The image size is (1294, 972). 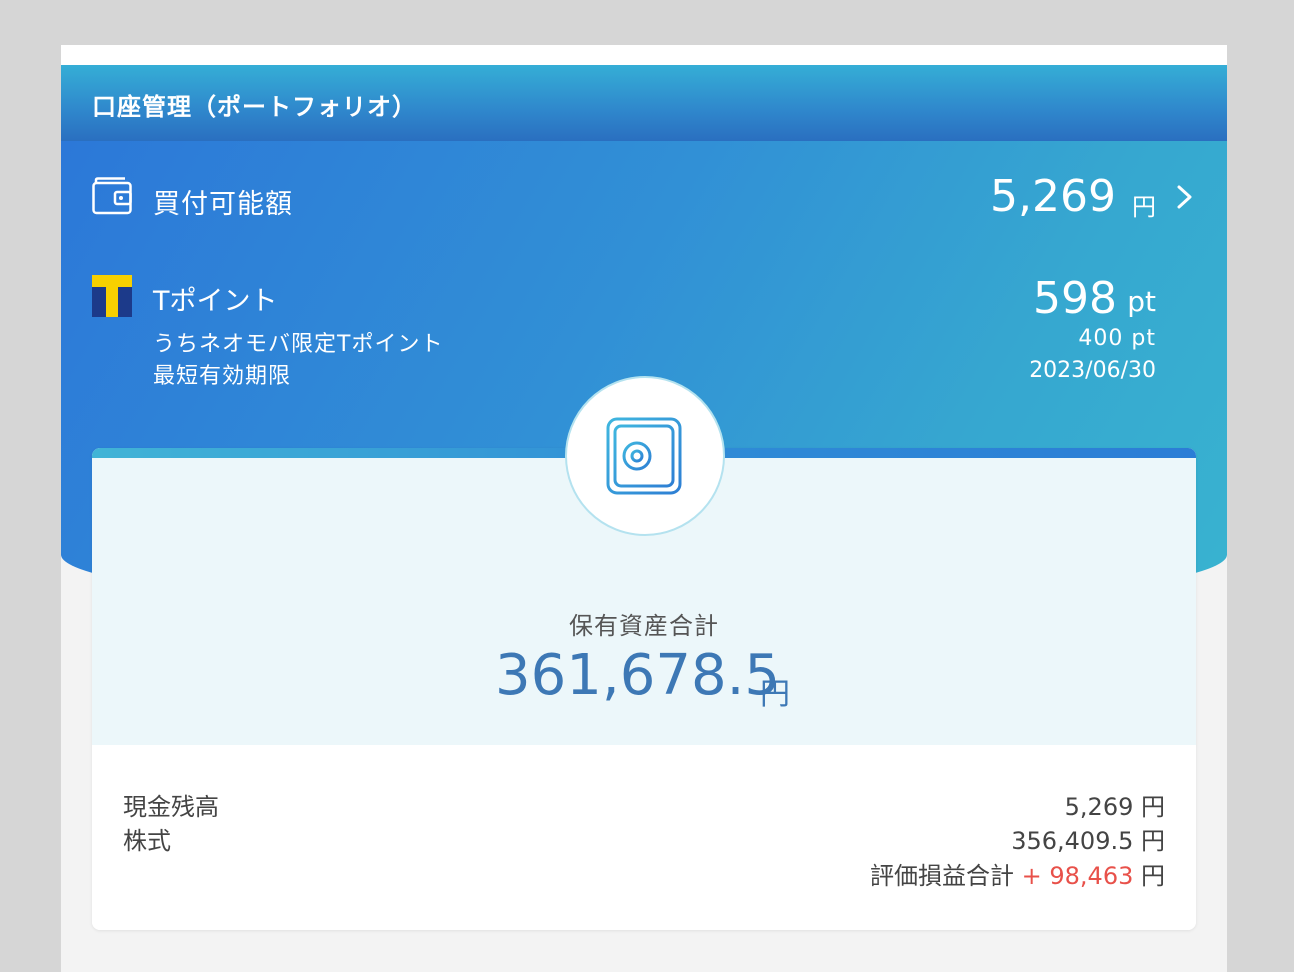 What do you see at coordinates (1141, 301) in the screenshot?
I see `tpoint-unit: pt` at bounding box center [1141, 301].